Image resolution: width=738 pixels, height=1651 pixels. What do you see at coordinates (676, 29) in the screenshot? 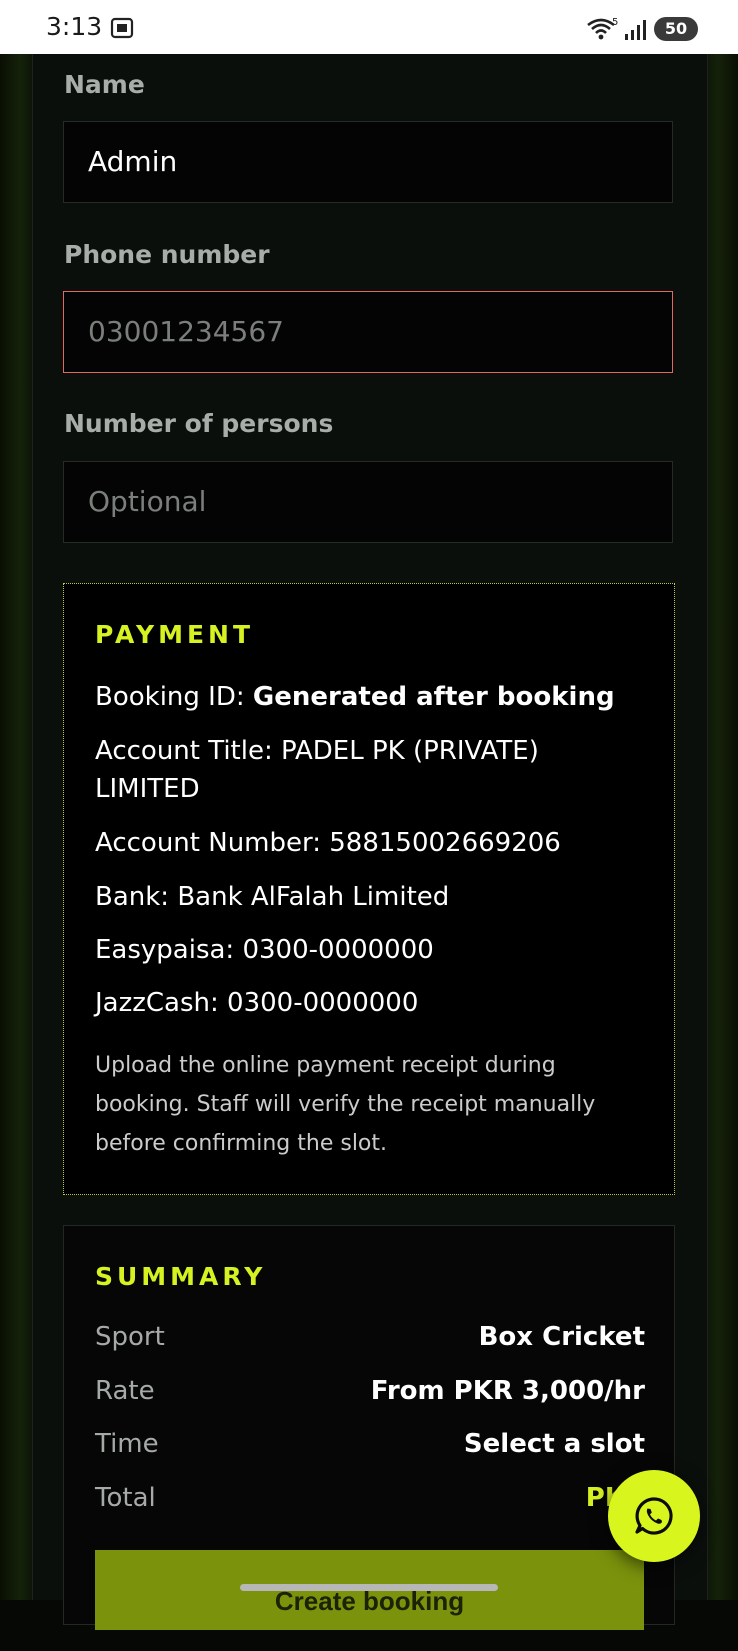
I see `battery-indicator: 50` at bounding box center [676, 29].